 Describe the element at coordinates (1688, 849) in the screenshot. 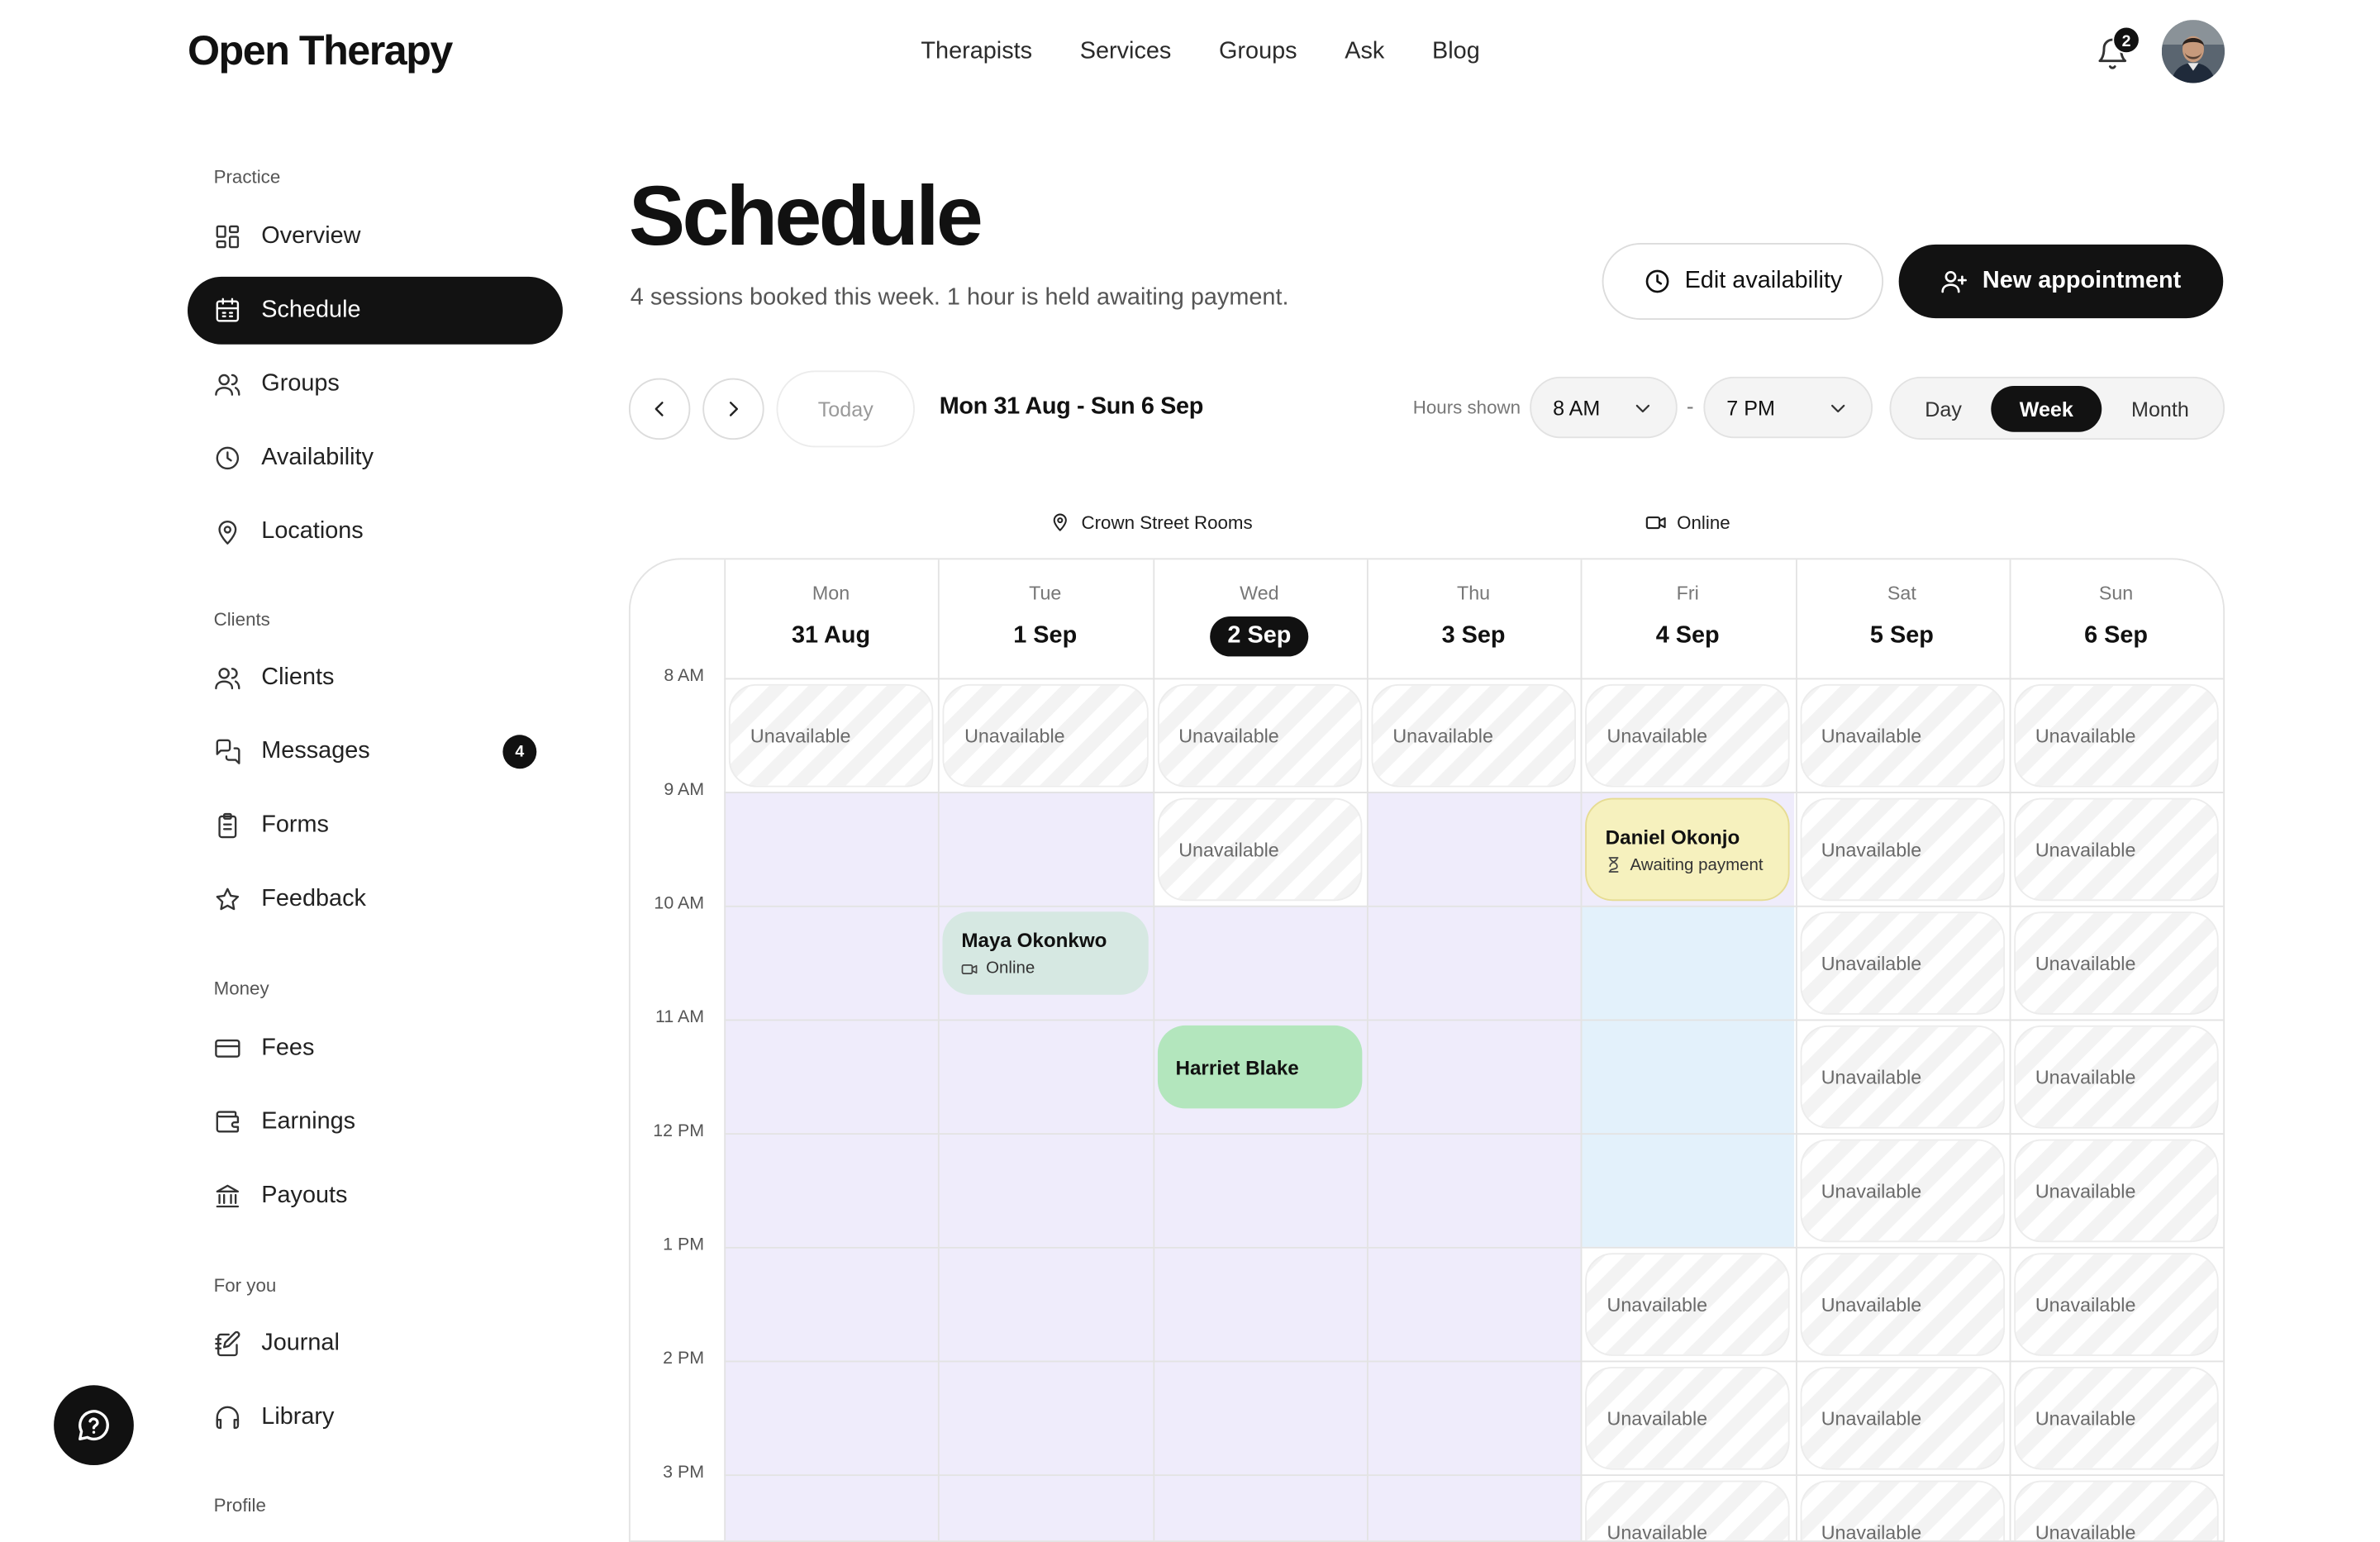

I see `appointment-card: Daniel Okonjo Awaiting payment` at that location.